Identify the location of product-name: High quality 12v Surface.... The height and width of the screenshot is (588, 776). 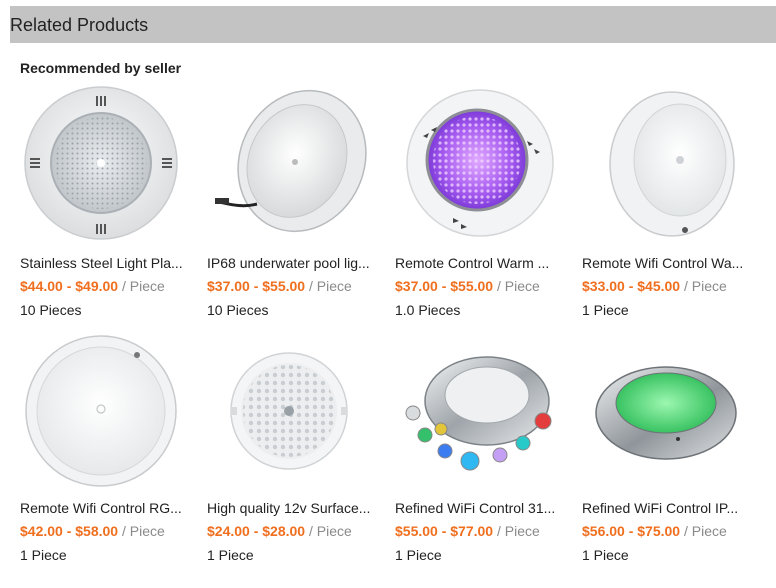
(291, 508).